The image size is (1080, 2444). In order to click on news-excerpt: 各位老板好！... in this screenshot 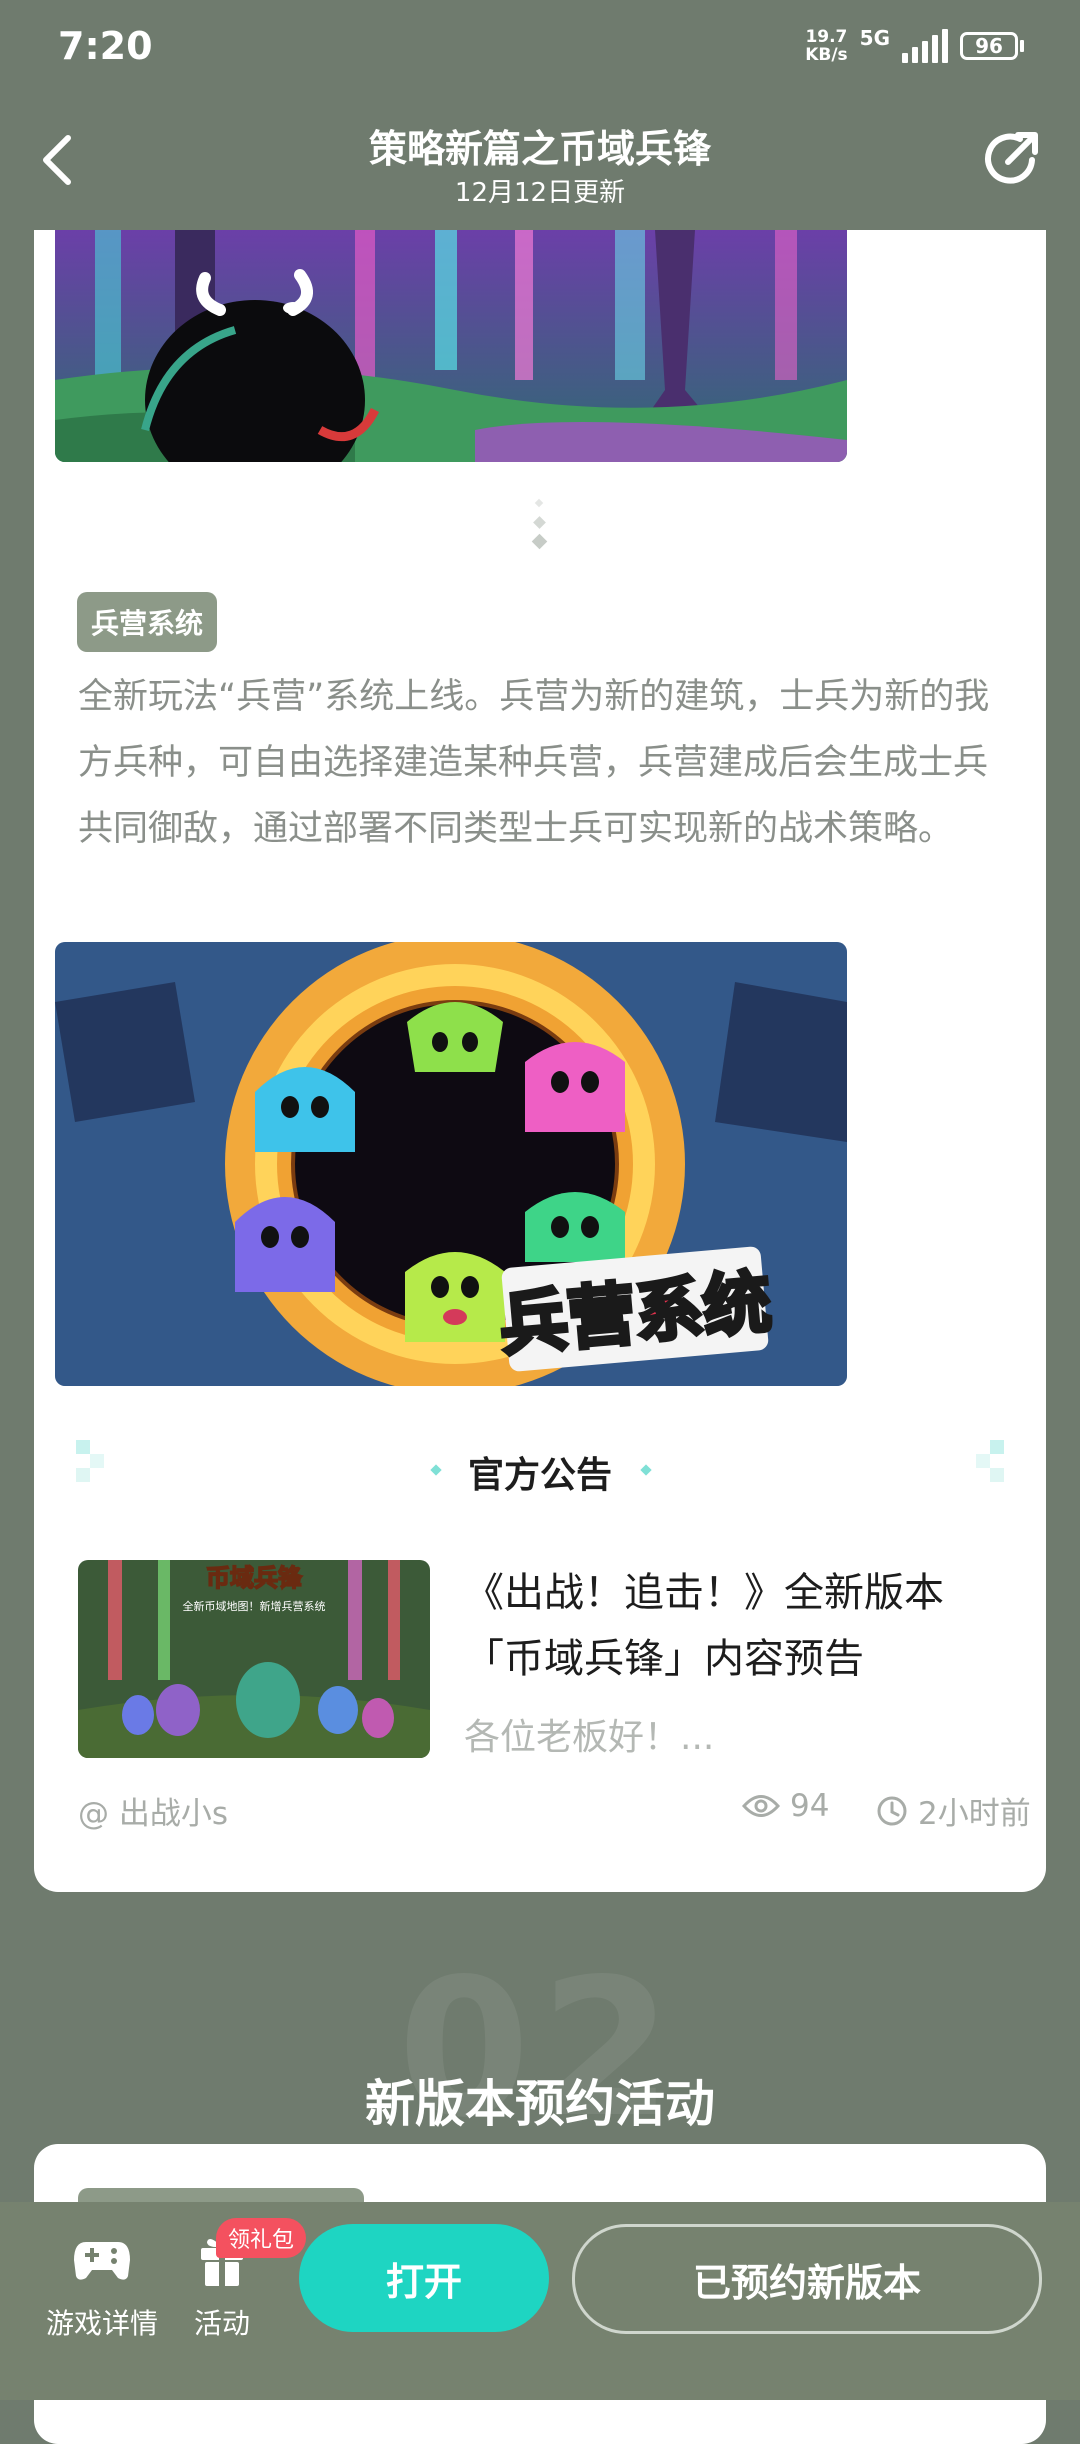, I will do `click(589, 1737)`.